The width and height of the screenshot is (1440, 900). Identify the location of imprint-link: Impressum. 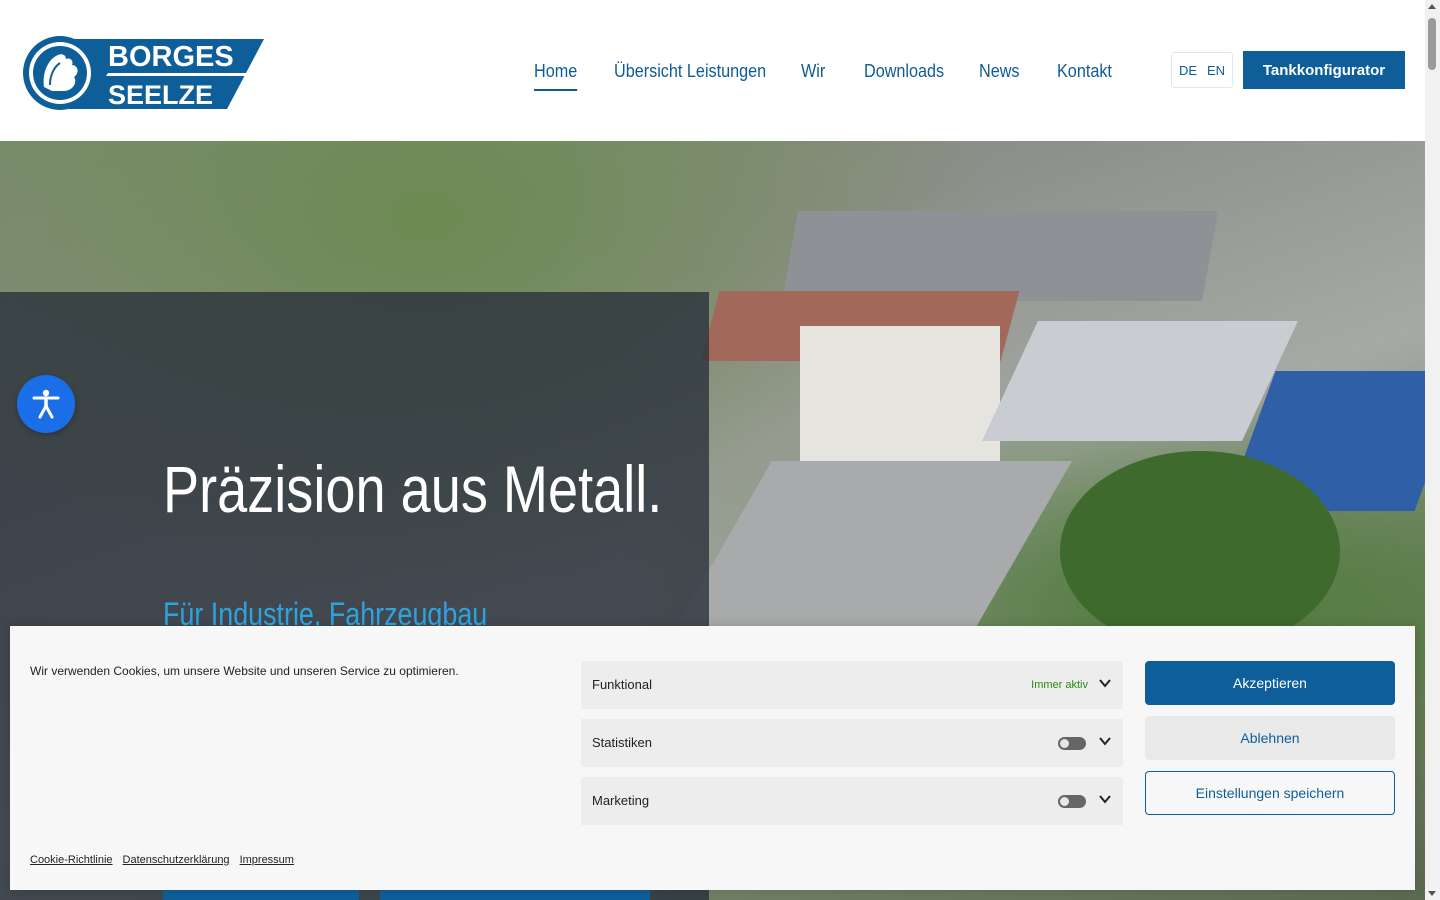
(267, 860).